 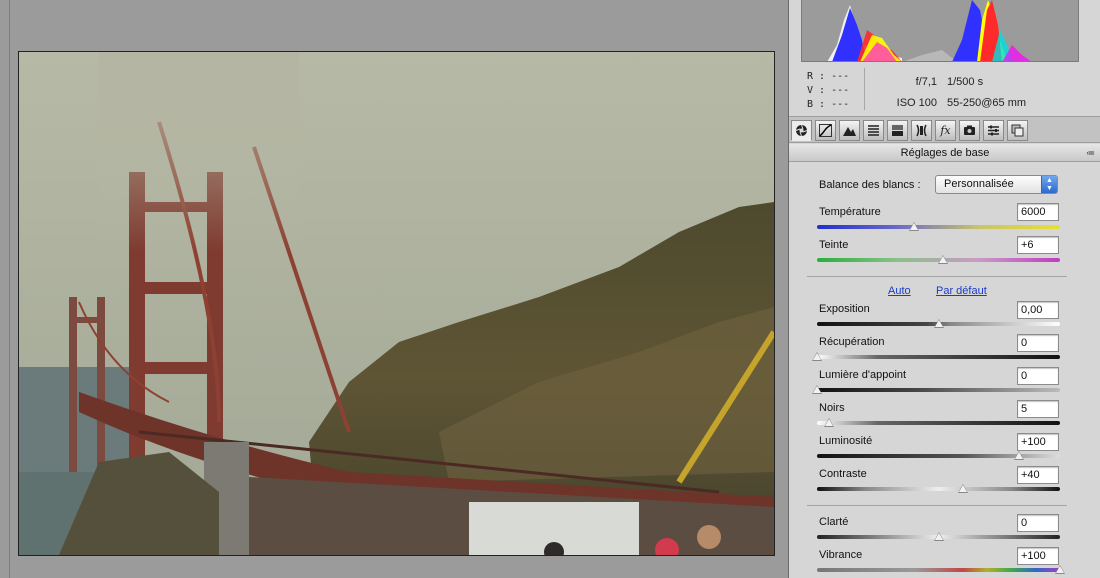 What do you see at coordinates (938, 227) in the screenshot?
I see `temperature-slider` at bounding box center [938, 227].